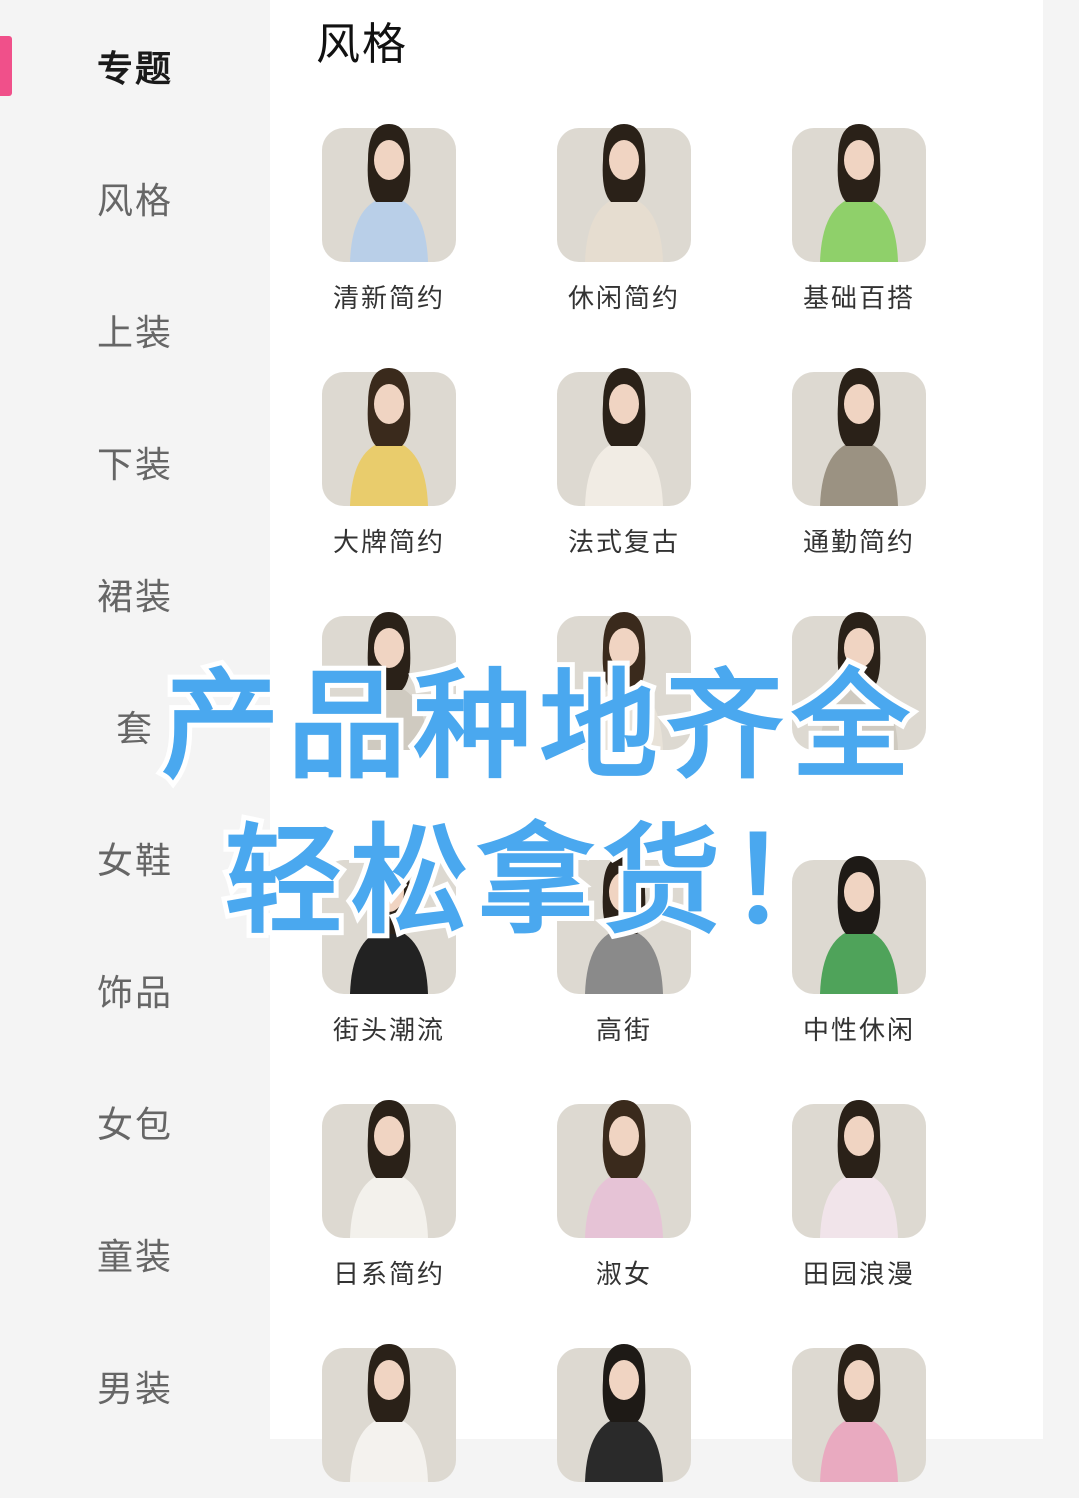 This screenshot has width=1079, height=1498. Describe the element at coordinates (388, 1031) in the screenshot. I see `style-label: 街头潮流` at that location.